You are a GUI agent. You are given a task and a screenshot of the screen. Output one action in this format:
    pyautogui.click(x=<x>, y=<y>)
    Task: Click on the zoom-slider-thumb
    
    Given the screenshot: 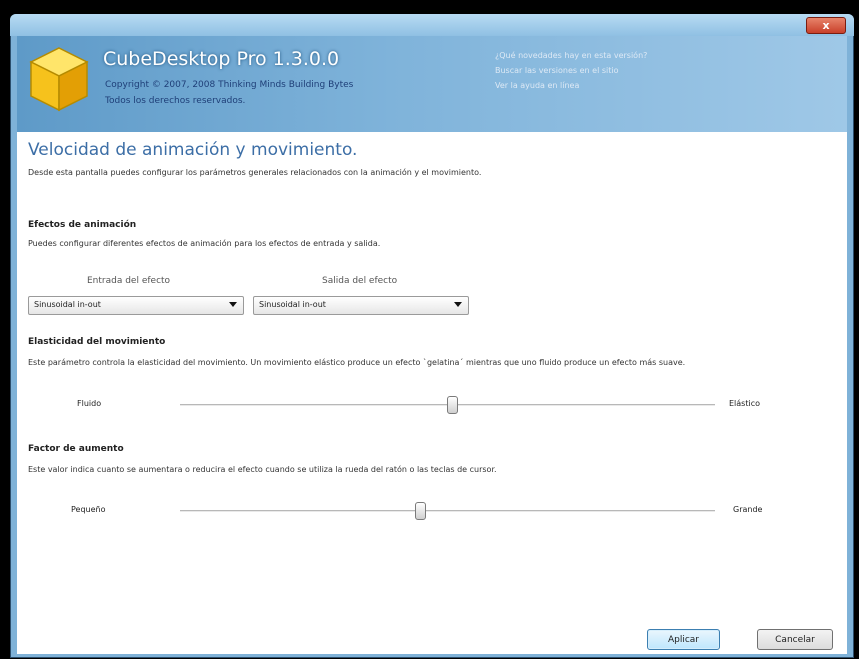 What is the action you would take?
    pyautogui.click(x=421, y=511)
    